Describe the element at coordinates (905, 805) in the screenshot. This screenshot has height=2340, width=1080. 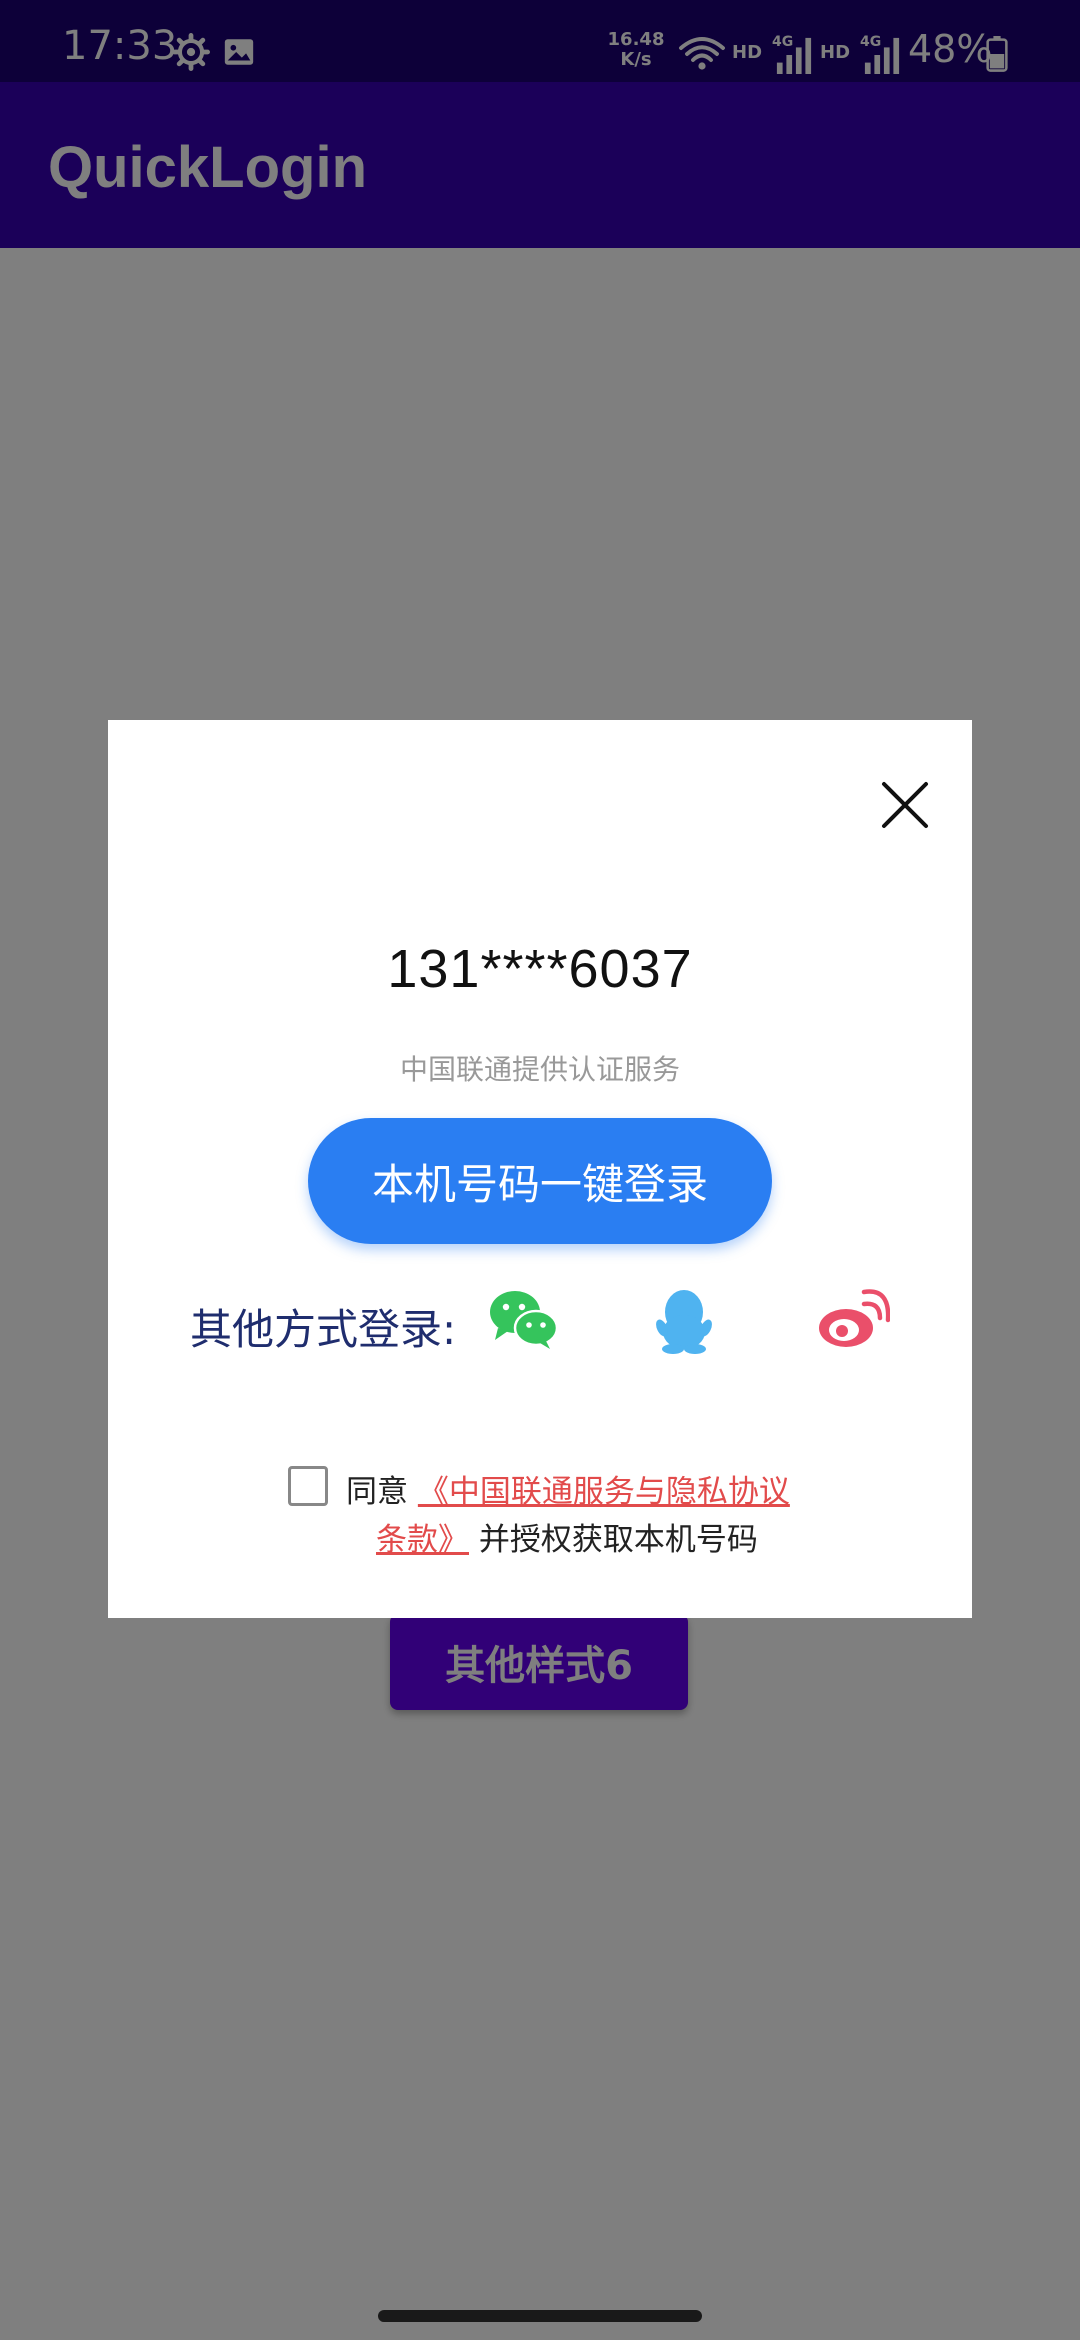
I see `close-icon` at that location.